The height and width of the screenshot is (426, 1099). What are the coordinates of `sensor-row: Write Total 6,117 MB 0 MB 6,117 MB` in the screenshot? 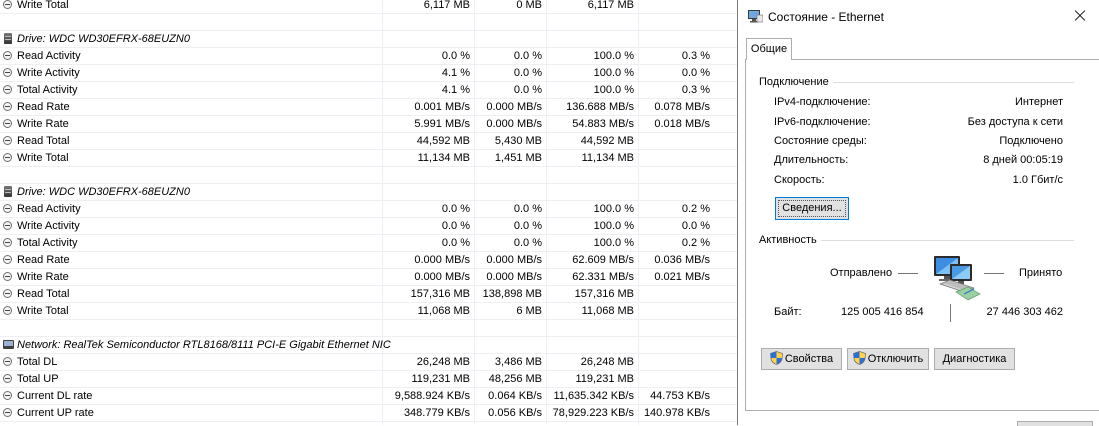 It's located at (368, 7).